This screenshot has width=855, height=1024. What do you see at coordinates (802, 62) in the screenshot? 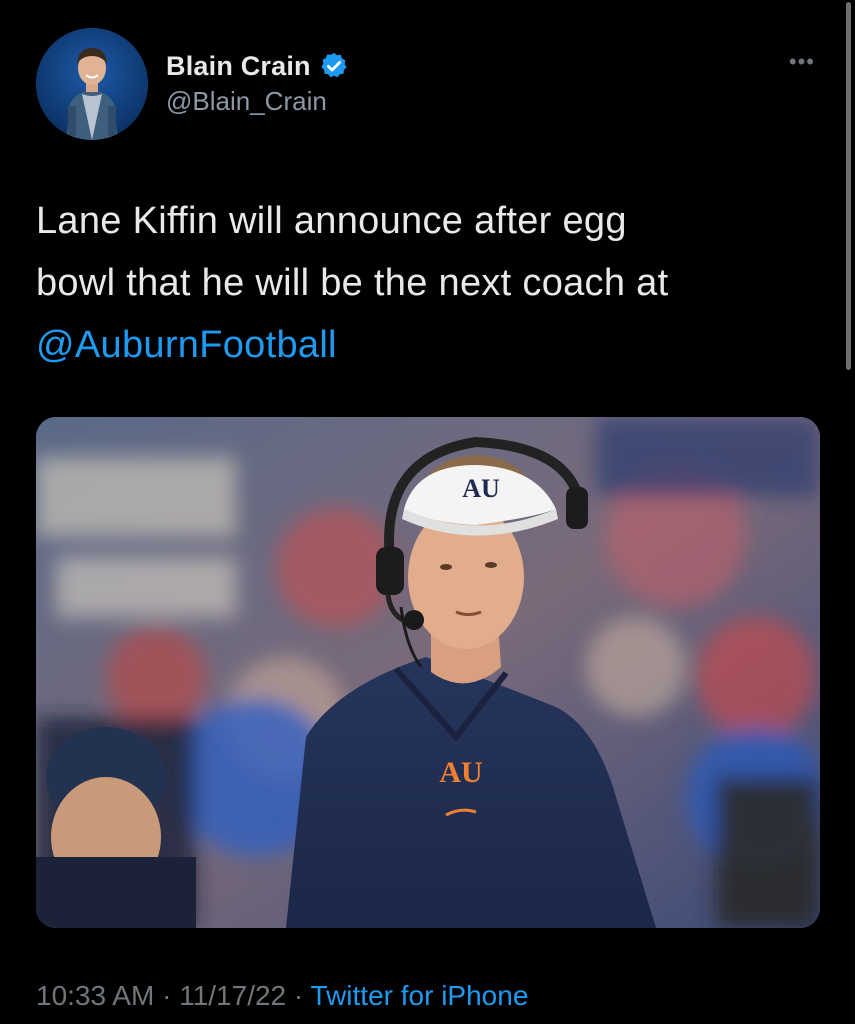
I see `more-options-icon: •••` at bounding box center [802, 62].